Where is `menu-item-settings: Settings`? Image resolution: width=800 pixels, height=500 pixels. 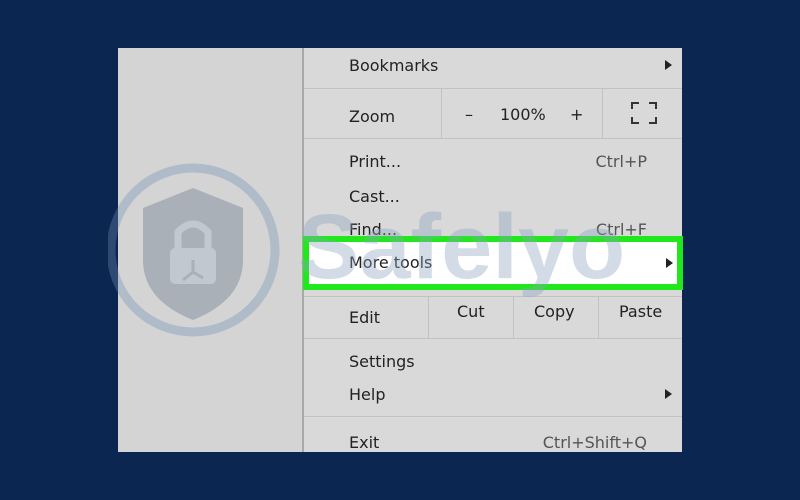 menu-item-settings: Settings is located at coordinates (493, 361).